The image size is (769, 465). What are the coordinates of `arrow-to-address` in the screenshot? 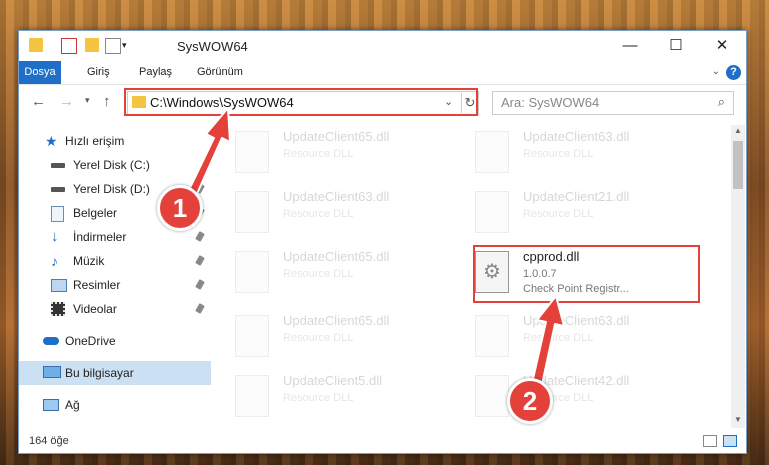 It's located at (209, 152).